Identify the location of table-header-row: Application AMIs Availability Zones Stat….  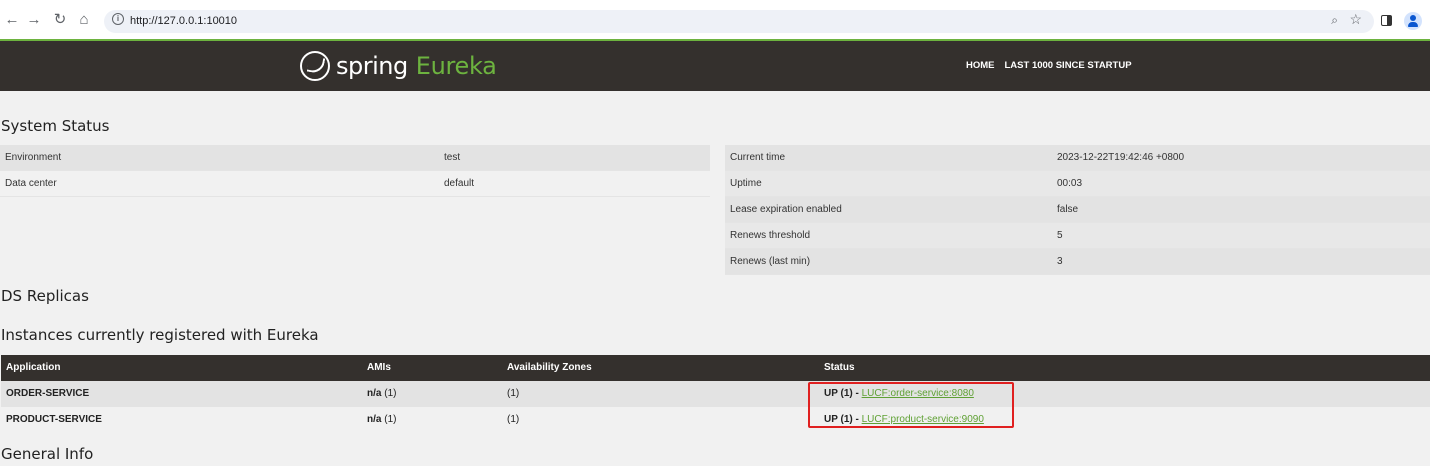
(715, 368).